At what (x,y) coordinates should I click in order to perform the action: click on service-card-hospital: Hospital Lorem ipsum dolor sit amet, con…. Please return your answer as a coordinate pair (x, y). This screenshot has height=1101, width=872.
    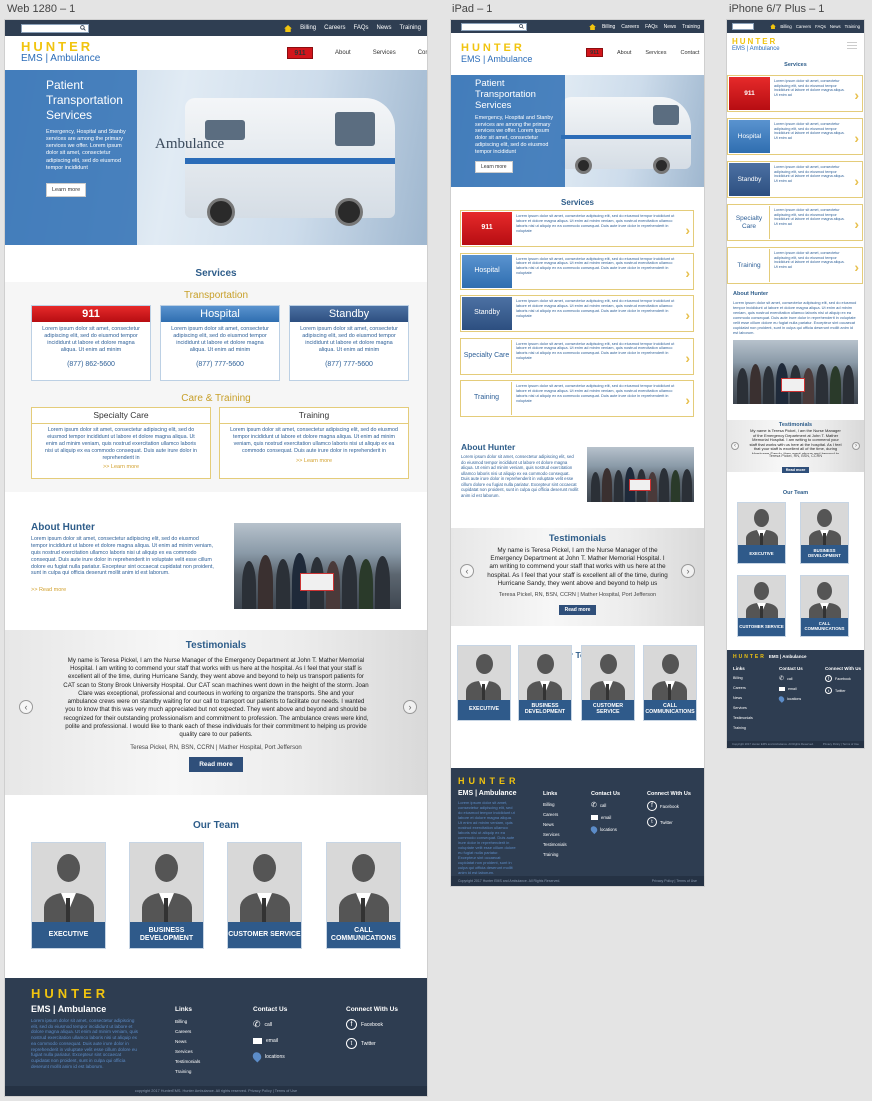
    Looking at the image, I should click on (220, 343).